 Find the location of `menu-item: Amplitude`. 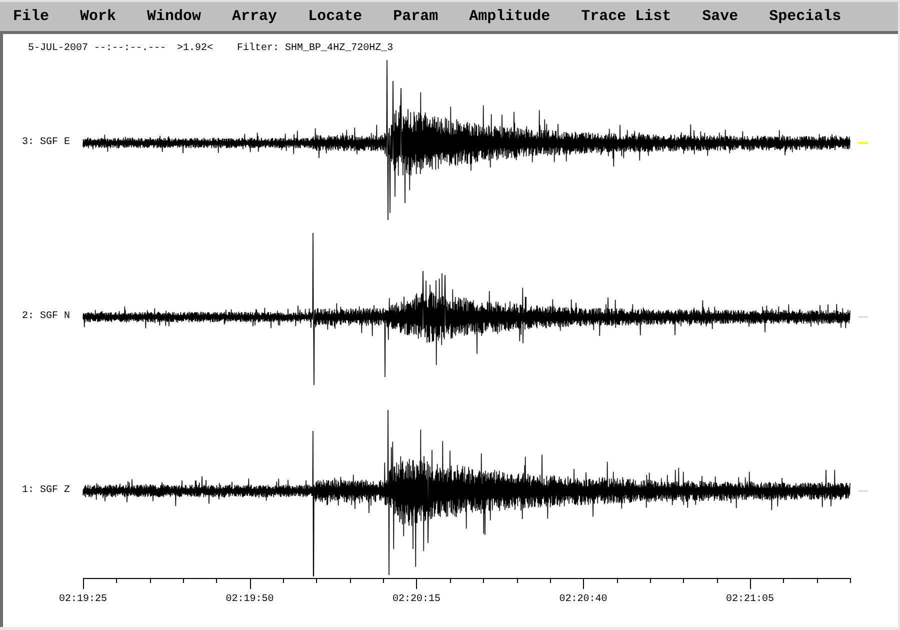

menu-item: Amplitude is located at coordinates (509, 17).